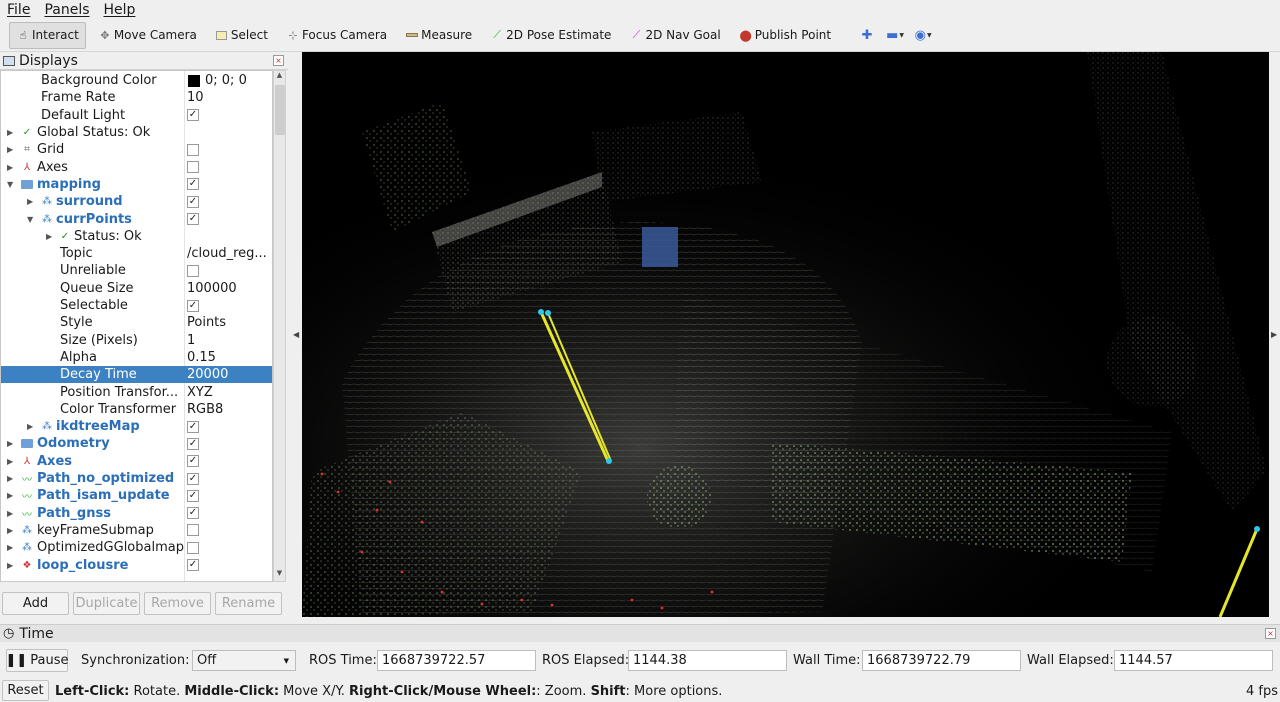 This screenshot has width=1280, height=702. What do you see at coordinates (47, 35) in the screenshot?
I see `interact-tool-button: ☝ Interact` at bounding box center [47, 35].